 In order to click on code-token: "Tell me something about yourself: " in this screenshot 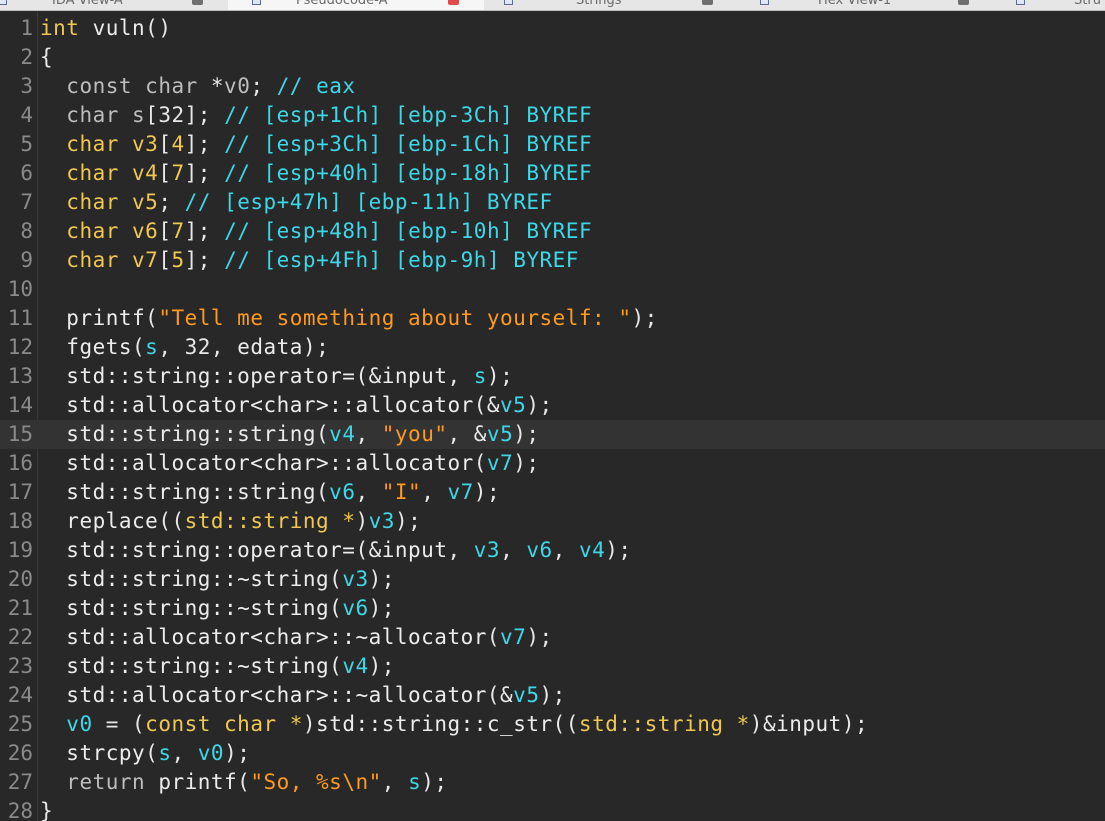, I will do `click(395, 318)`.